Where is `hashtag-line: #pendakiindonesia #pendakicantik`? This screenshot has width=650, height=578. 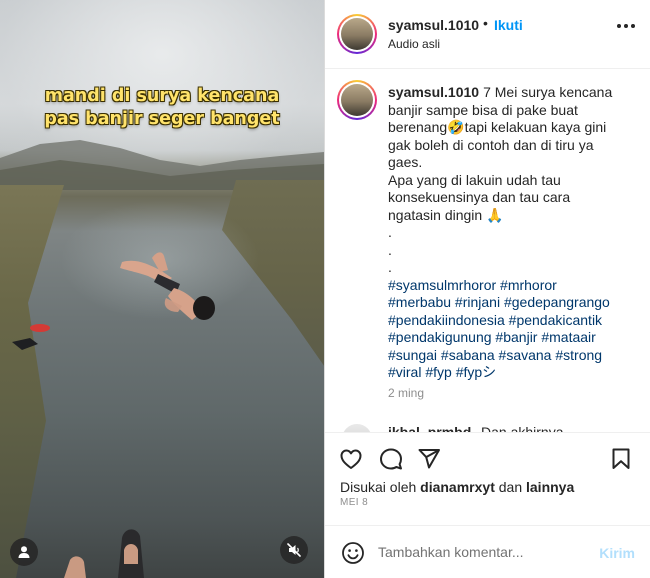
hashtag-line: #pendakiindonesia #pendakicantik is located at coordinates (513, 321).